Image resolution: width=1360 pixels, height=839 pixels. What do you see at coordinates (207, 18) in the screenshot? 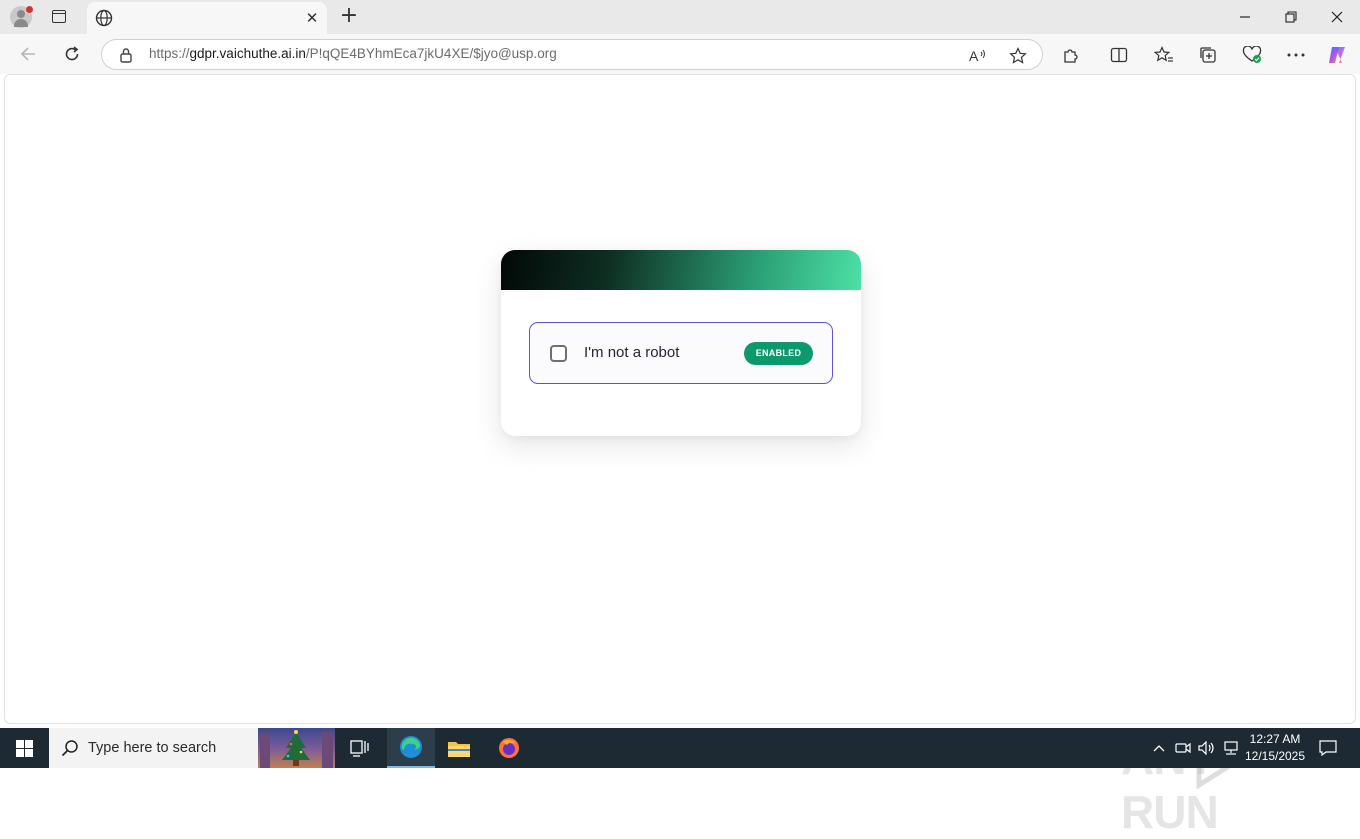
I see `active-tab: ✕` at bounding box center [207, 18].